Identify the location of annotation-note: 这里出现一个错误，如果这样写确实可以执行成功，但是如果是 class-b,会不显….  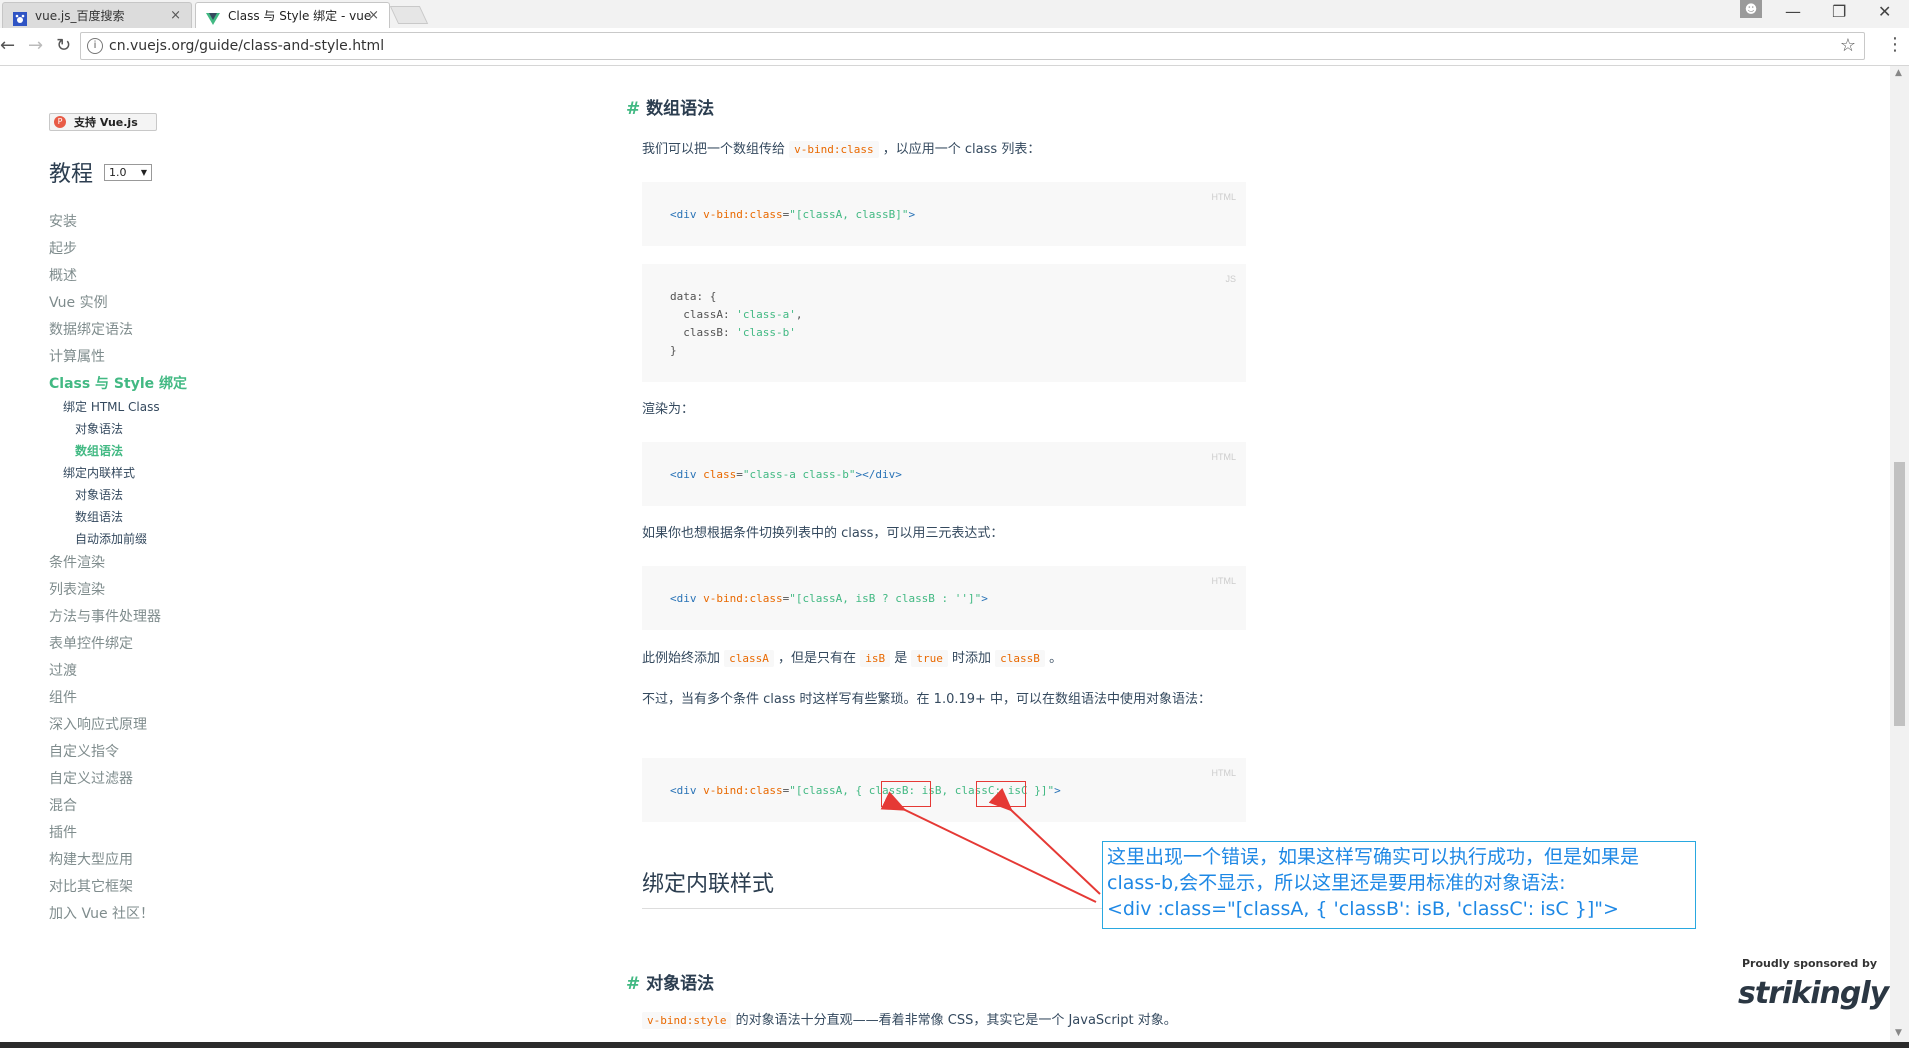
(1399, 885).